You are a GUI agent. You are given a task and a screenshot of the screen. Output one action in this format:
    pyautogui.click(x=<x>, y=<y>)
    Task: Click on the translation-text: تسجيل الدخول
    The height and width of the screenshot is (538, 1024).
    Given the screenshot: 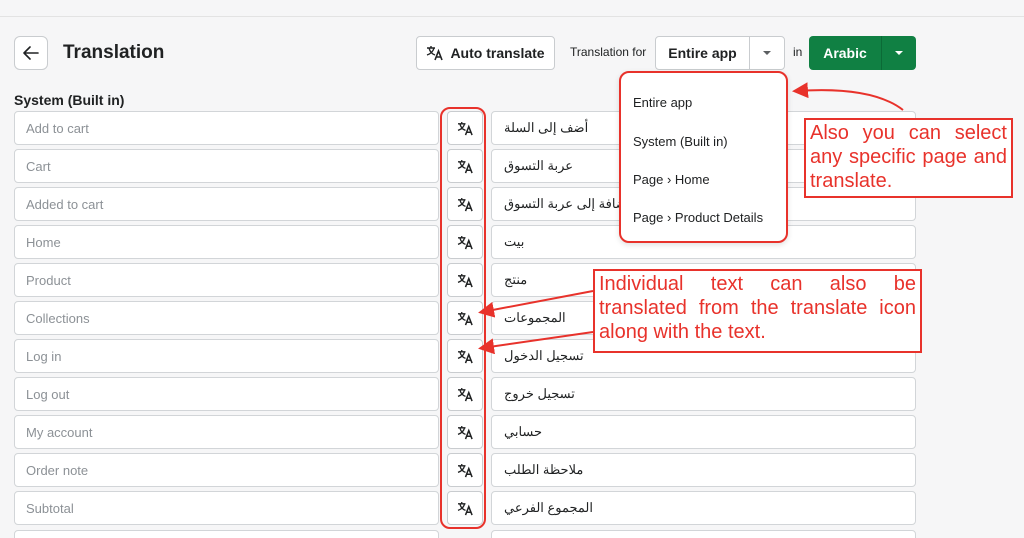 What is the action you would take?
    pyautogui.click(x=544, y=355)
    